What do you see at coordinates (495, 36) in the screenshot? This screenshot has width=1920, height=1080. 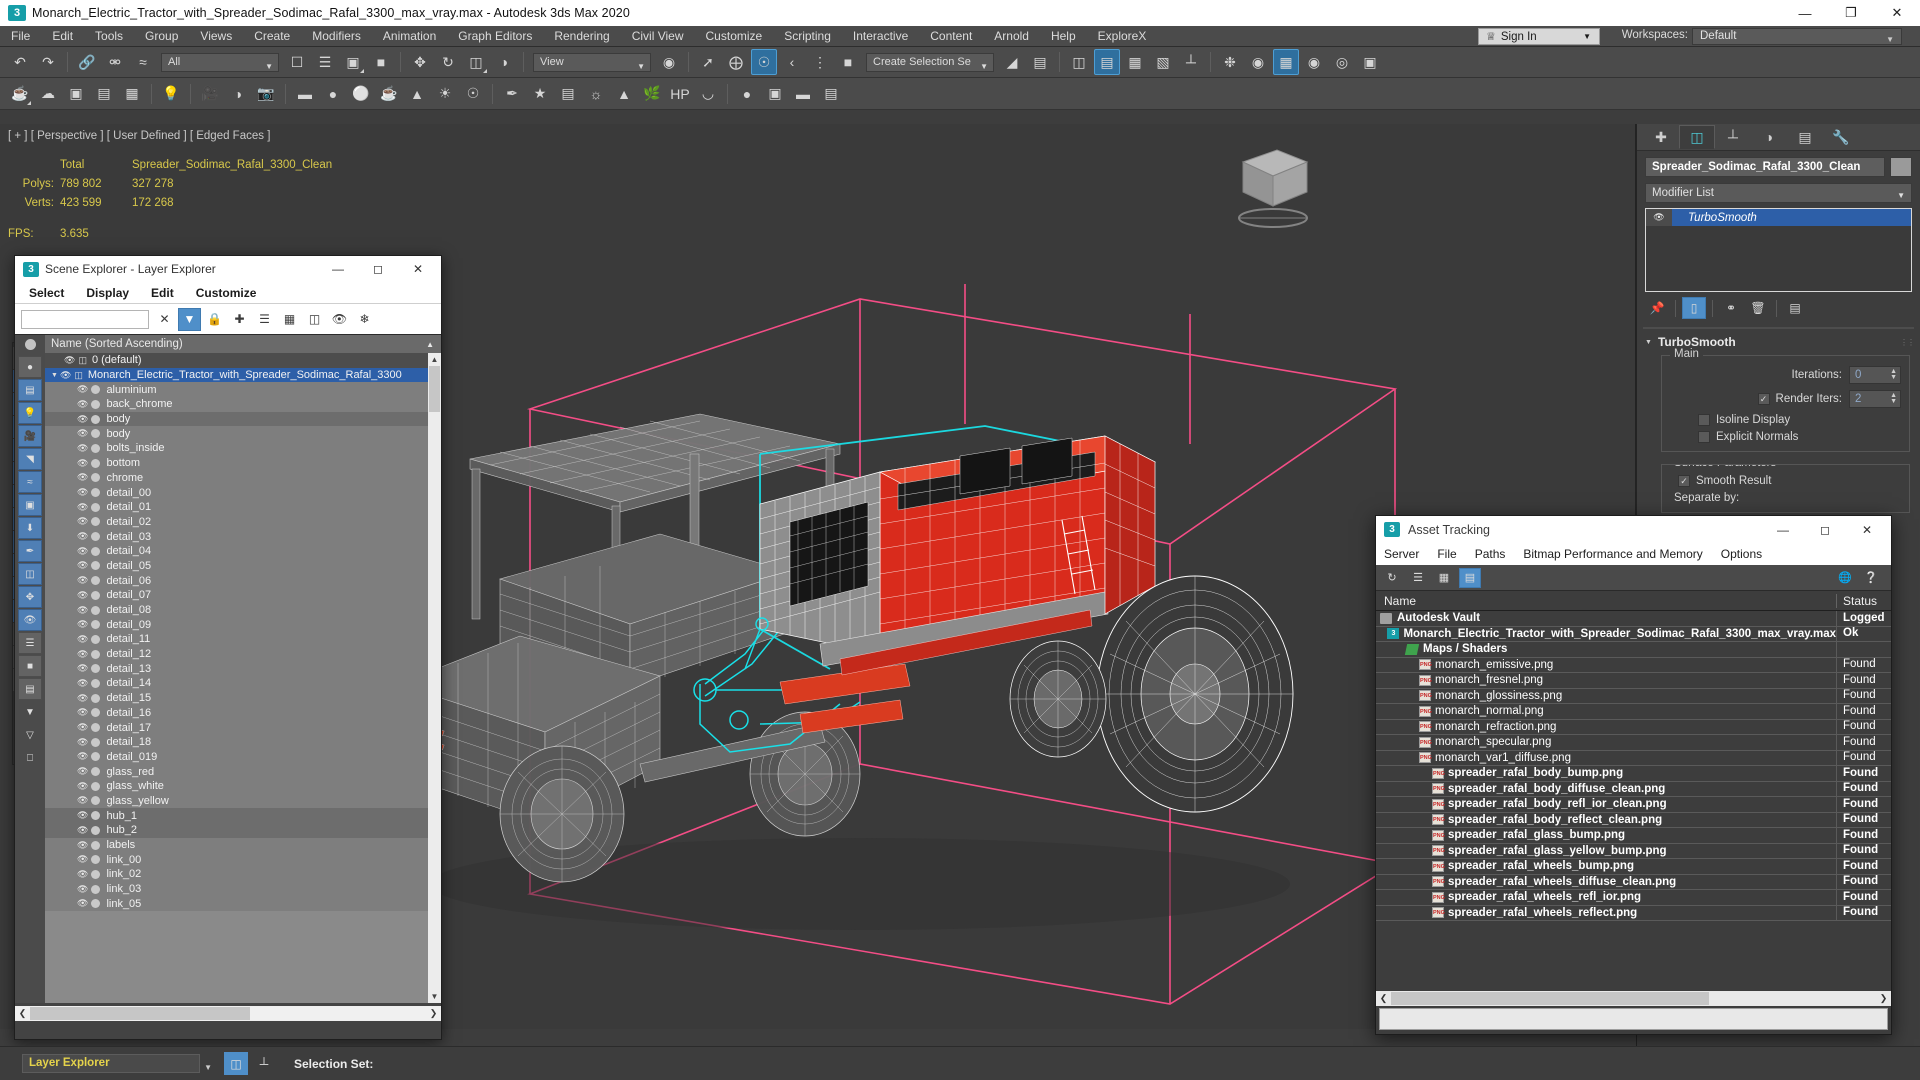 I see `menu-graph-editors: Graph Editors` at bounding box center [495, 36].